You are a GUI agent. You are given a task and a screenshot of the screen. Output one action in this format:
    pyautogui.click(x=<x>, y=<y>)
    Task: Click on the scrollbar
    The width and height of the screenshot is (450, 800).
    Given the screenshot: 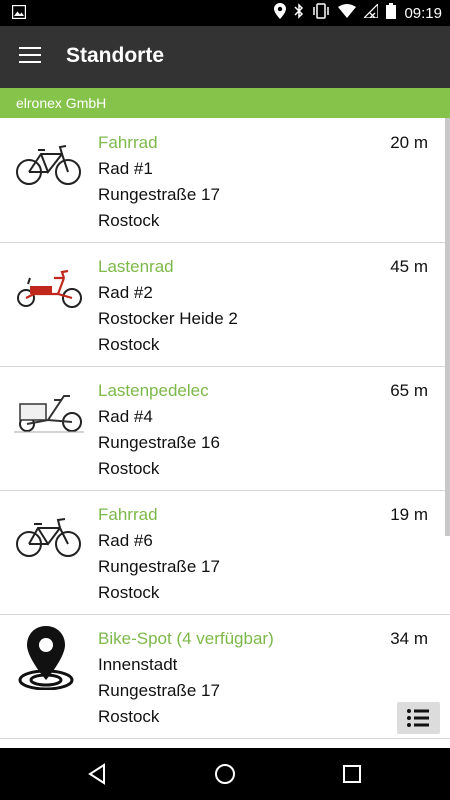 What is the action you would take?
    pyautogui.click(x=447, y=327)
    